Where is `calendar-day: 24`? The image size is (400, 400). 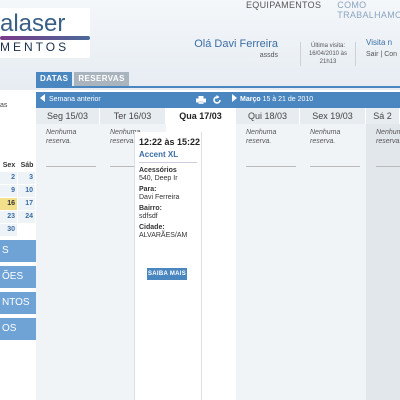
calendar-day: 24 is located at coordinates (26, 217).